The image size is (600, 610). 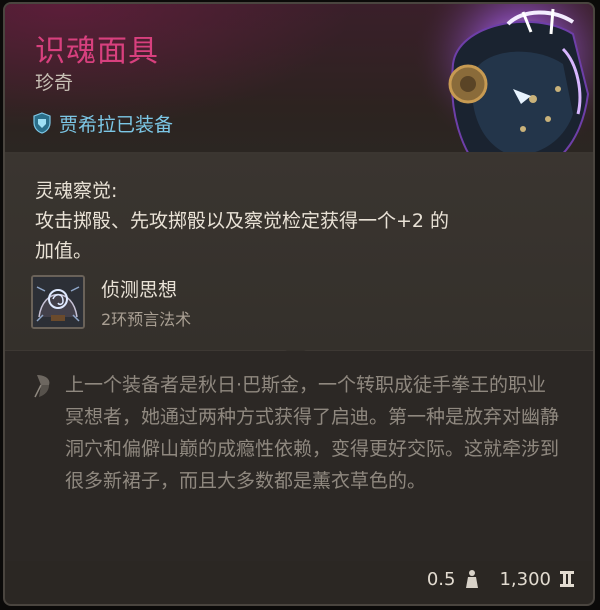 What do you see at coordinates (42, 386) in the screenshot?
I see `quill-icon` at bounding box center [42, 386].